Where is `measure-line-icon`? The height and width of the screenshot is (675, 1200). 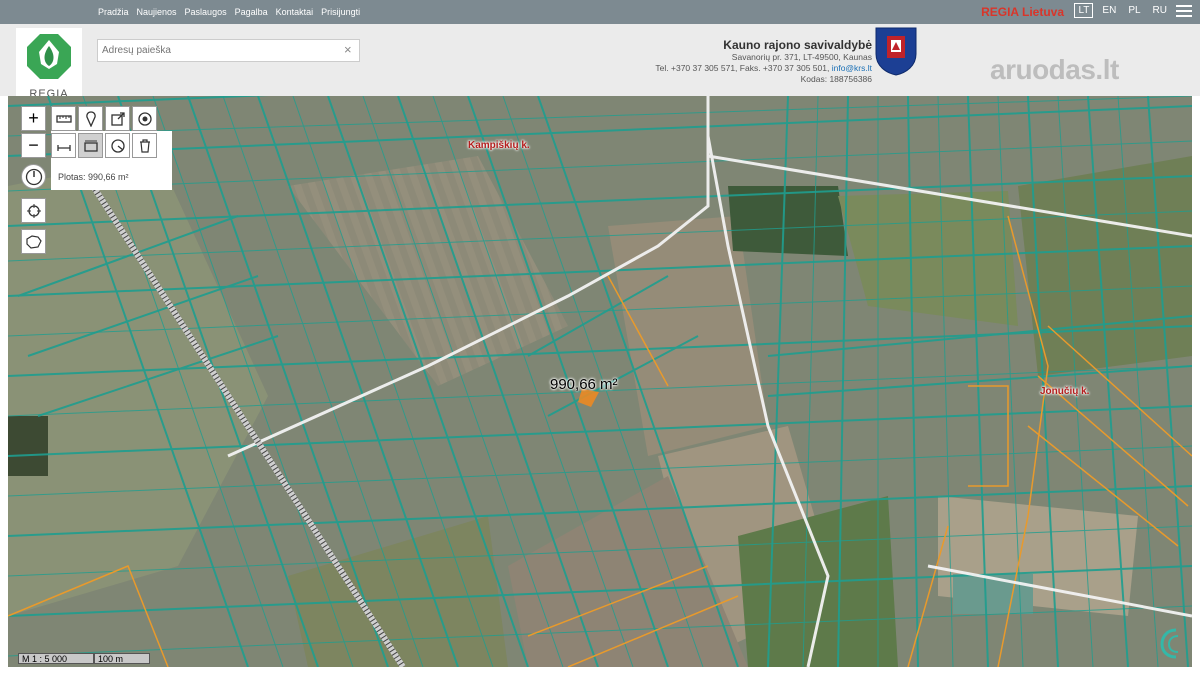
measure-line-icon is located at coordinates (63, 147).